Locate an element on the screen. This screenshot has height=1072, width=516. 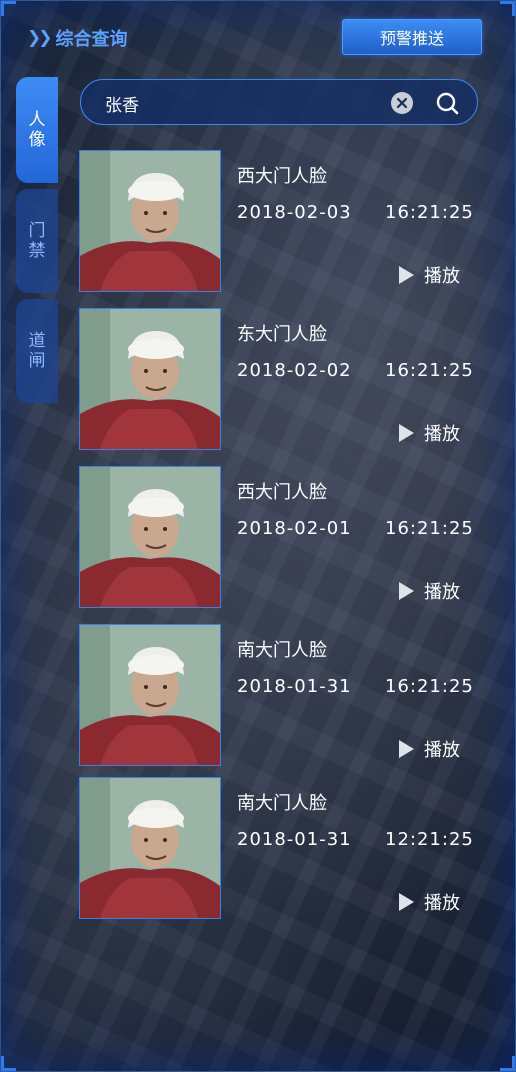
tab-label: 道闸 is located at coordinates (37, 351).